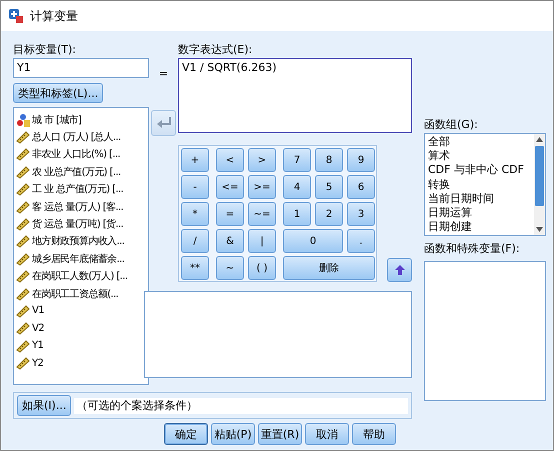  What do you see at coordinates (479, 170) in the screenshot?
I see `function-group-item: CDF 与非中心 CDF` at bounding box center [479, 170].